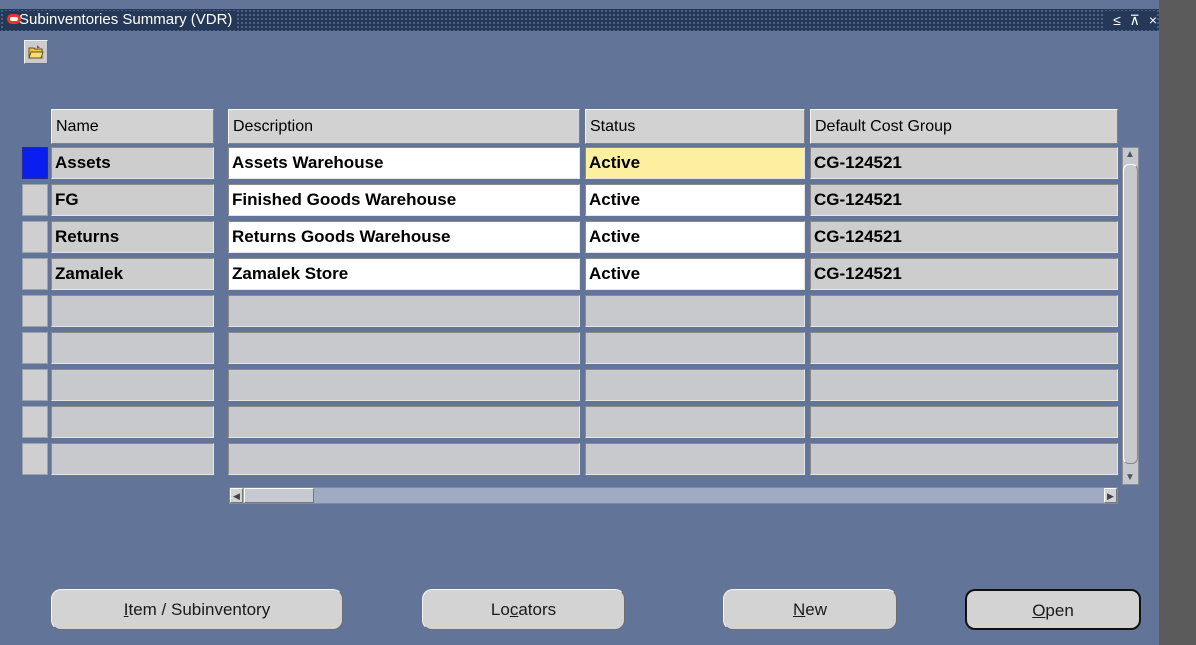 This screenshot has width=1196, height=645. I want to click on description-cell: Finished Goods Warehouse, so click(404, 200).